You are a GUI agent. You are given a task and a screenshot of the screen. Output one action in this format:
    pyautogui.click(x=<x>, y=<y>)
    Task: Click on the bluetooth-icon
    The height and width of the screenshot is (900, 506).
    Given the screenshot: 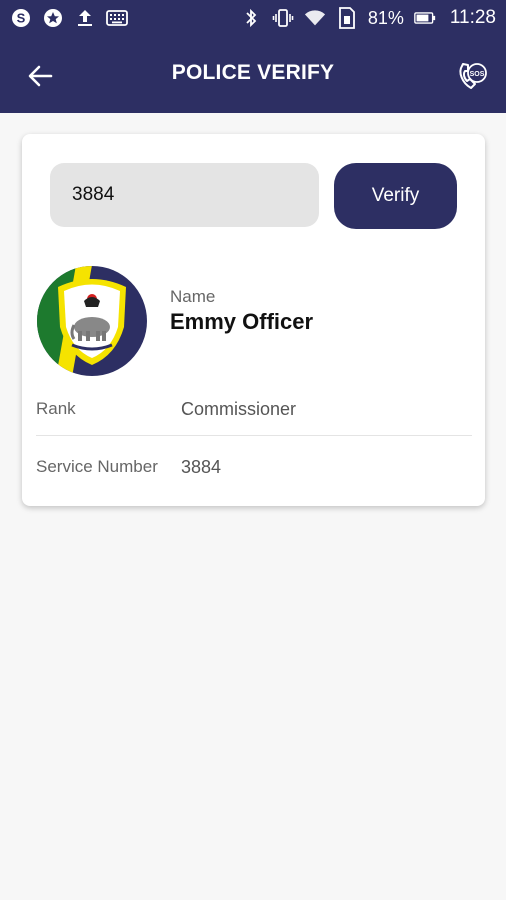 What is the action you would take?
    pyautogui.click(x=251, y=18)
    